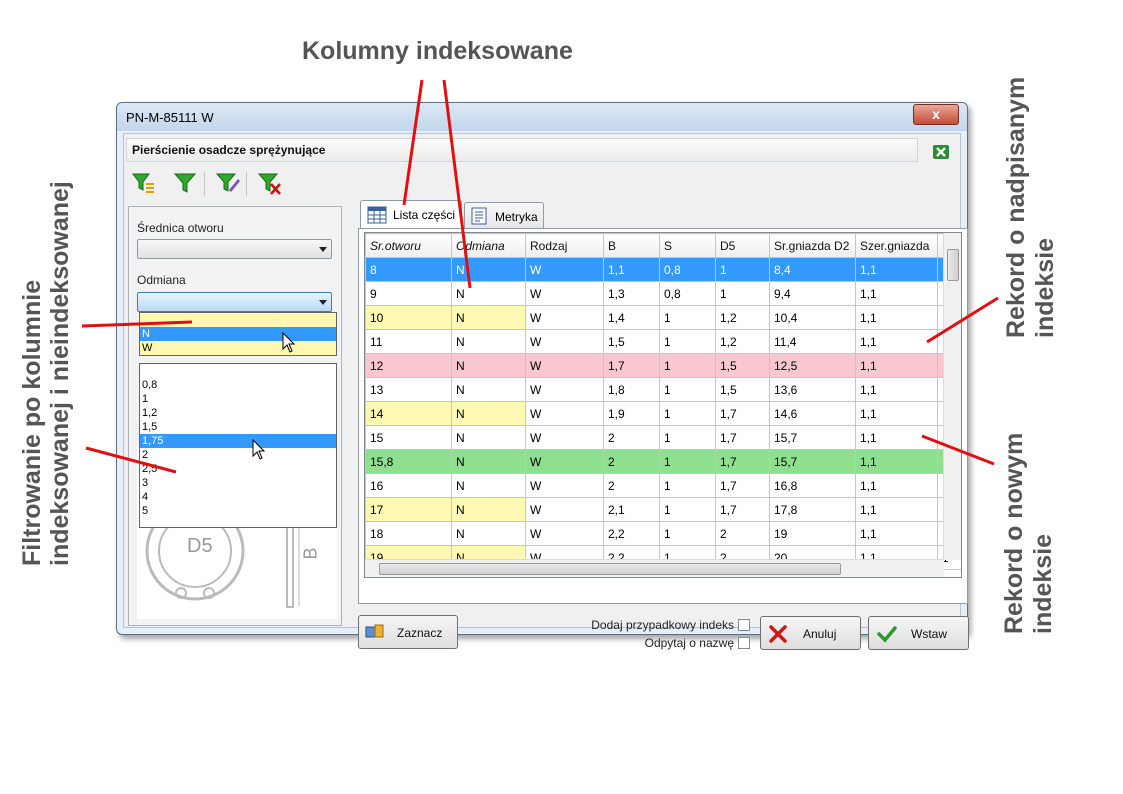 The height and width of the screenshot is (794, 1123). What do you see at coordinates (663, 365) in the screenshot?
I see `table-row: 12NW1,711,512,51,11` at bounding box center [663, 365].